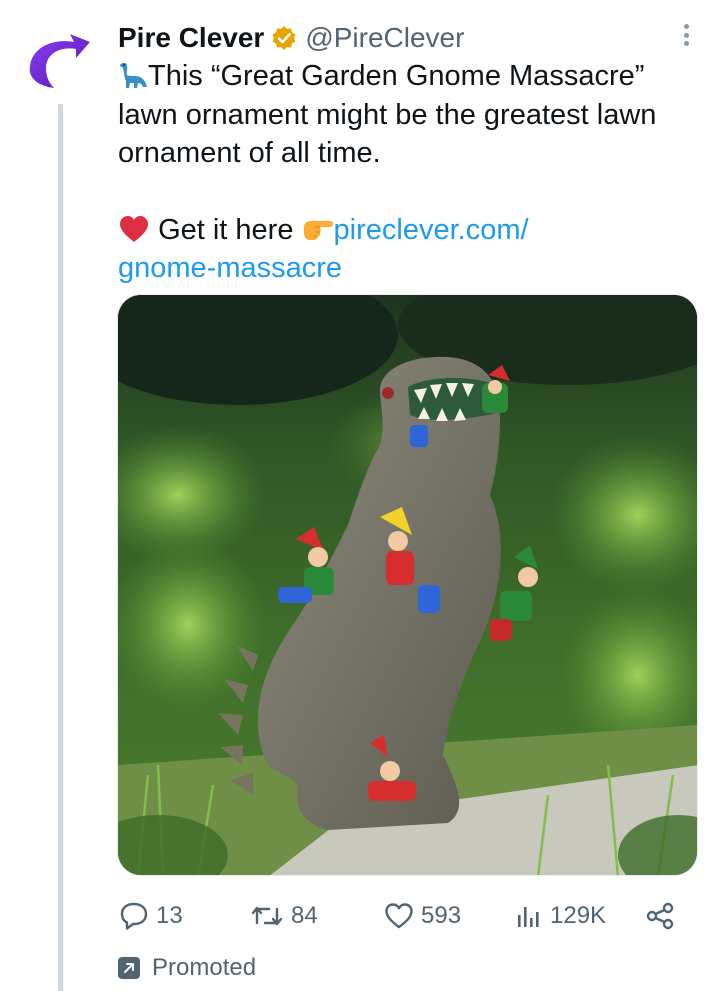 The width and height of the screenshot is (720, 991). Describe the element at coordinates (387, 114) in the screenshot. I see `tweet-line-2: lawn ornament might be the greatest lawn` at that location.